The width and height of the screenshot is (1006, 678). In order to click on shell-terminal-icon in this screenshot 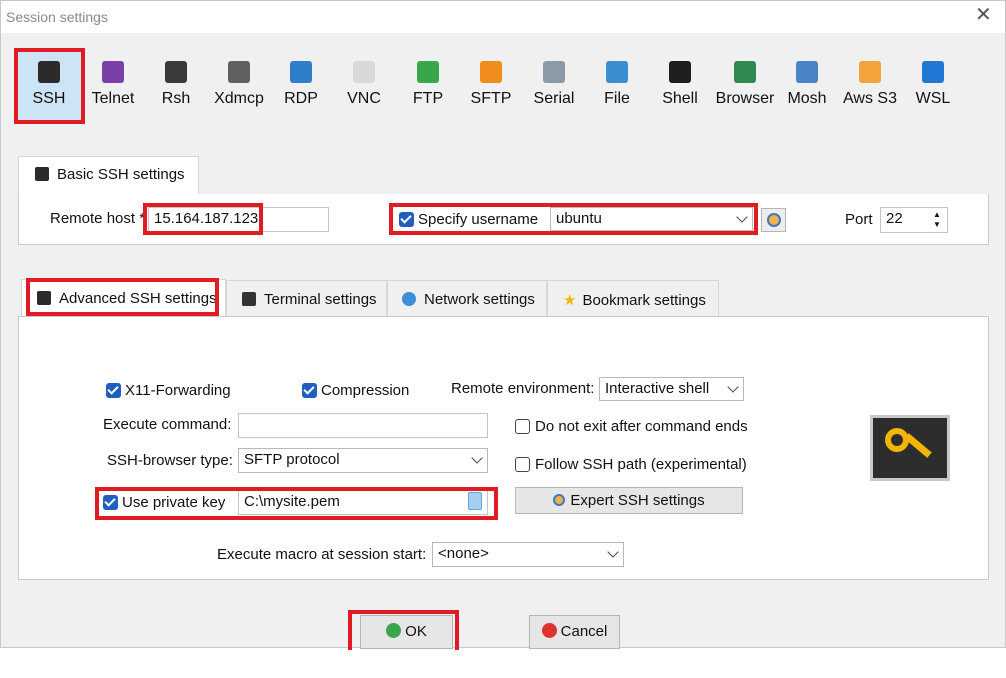, I will do `click(680, 72)`.